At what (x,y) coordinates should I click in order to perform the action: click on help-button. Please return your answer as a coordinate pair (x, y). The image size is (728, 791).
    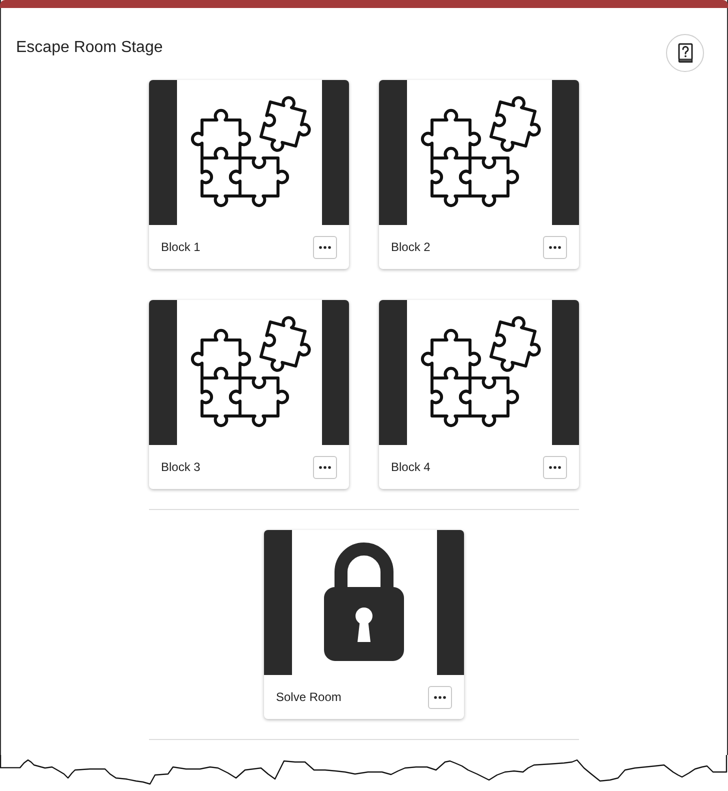
    Looking at the image, I should click on (685, 53).